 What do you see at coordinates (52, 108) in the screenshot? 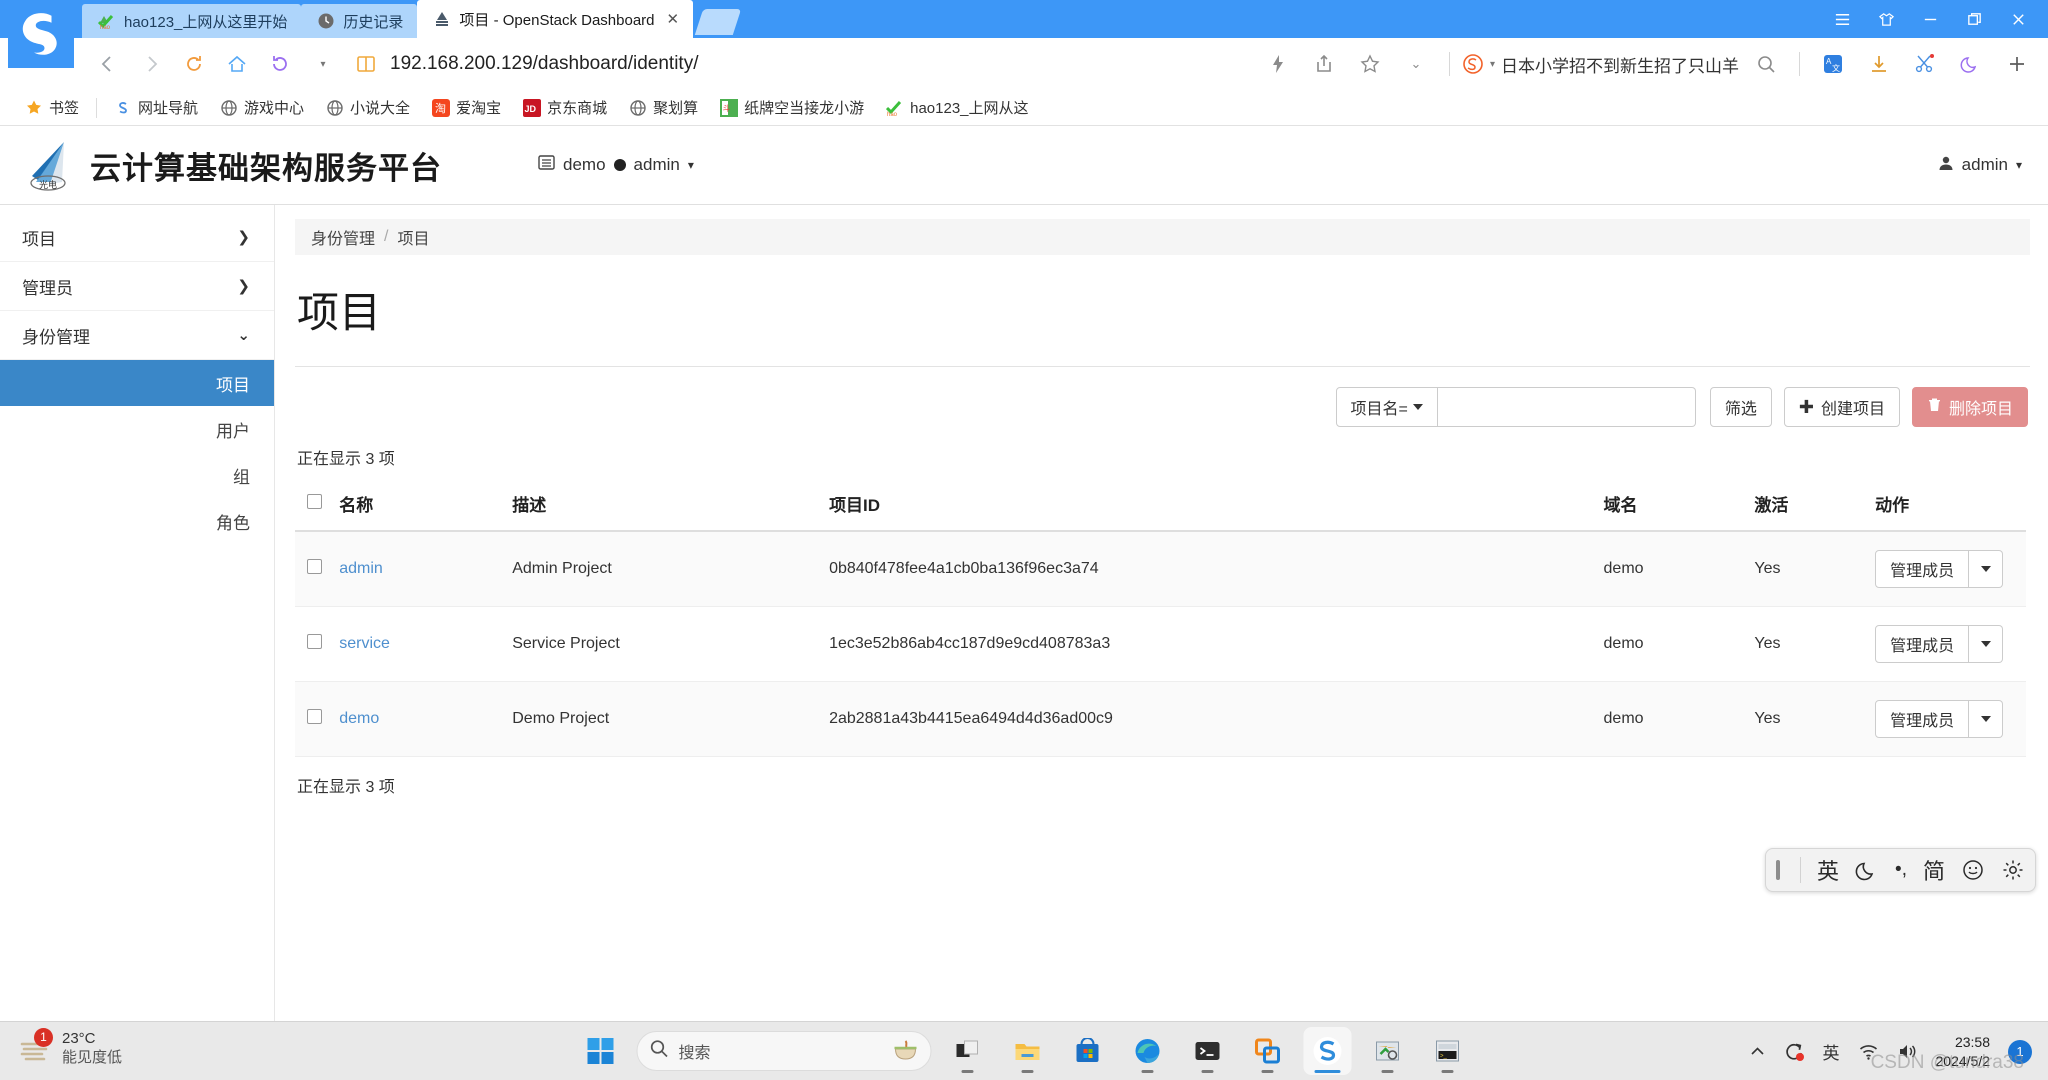
I see `bookmark-item-0: 书签` at bounding box center [52, 108].